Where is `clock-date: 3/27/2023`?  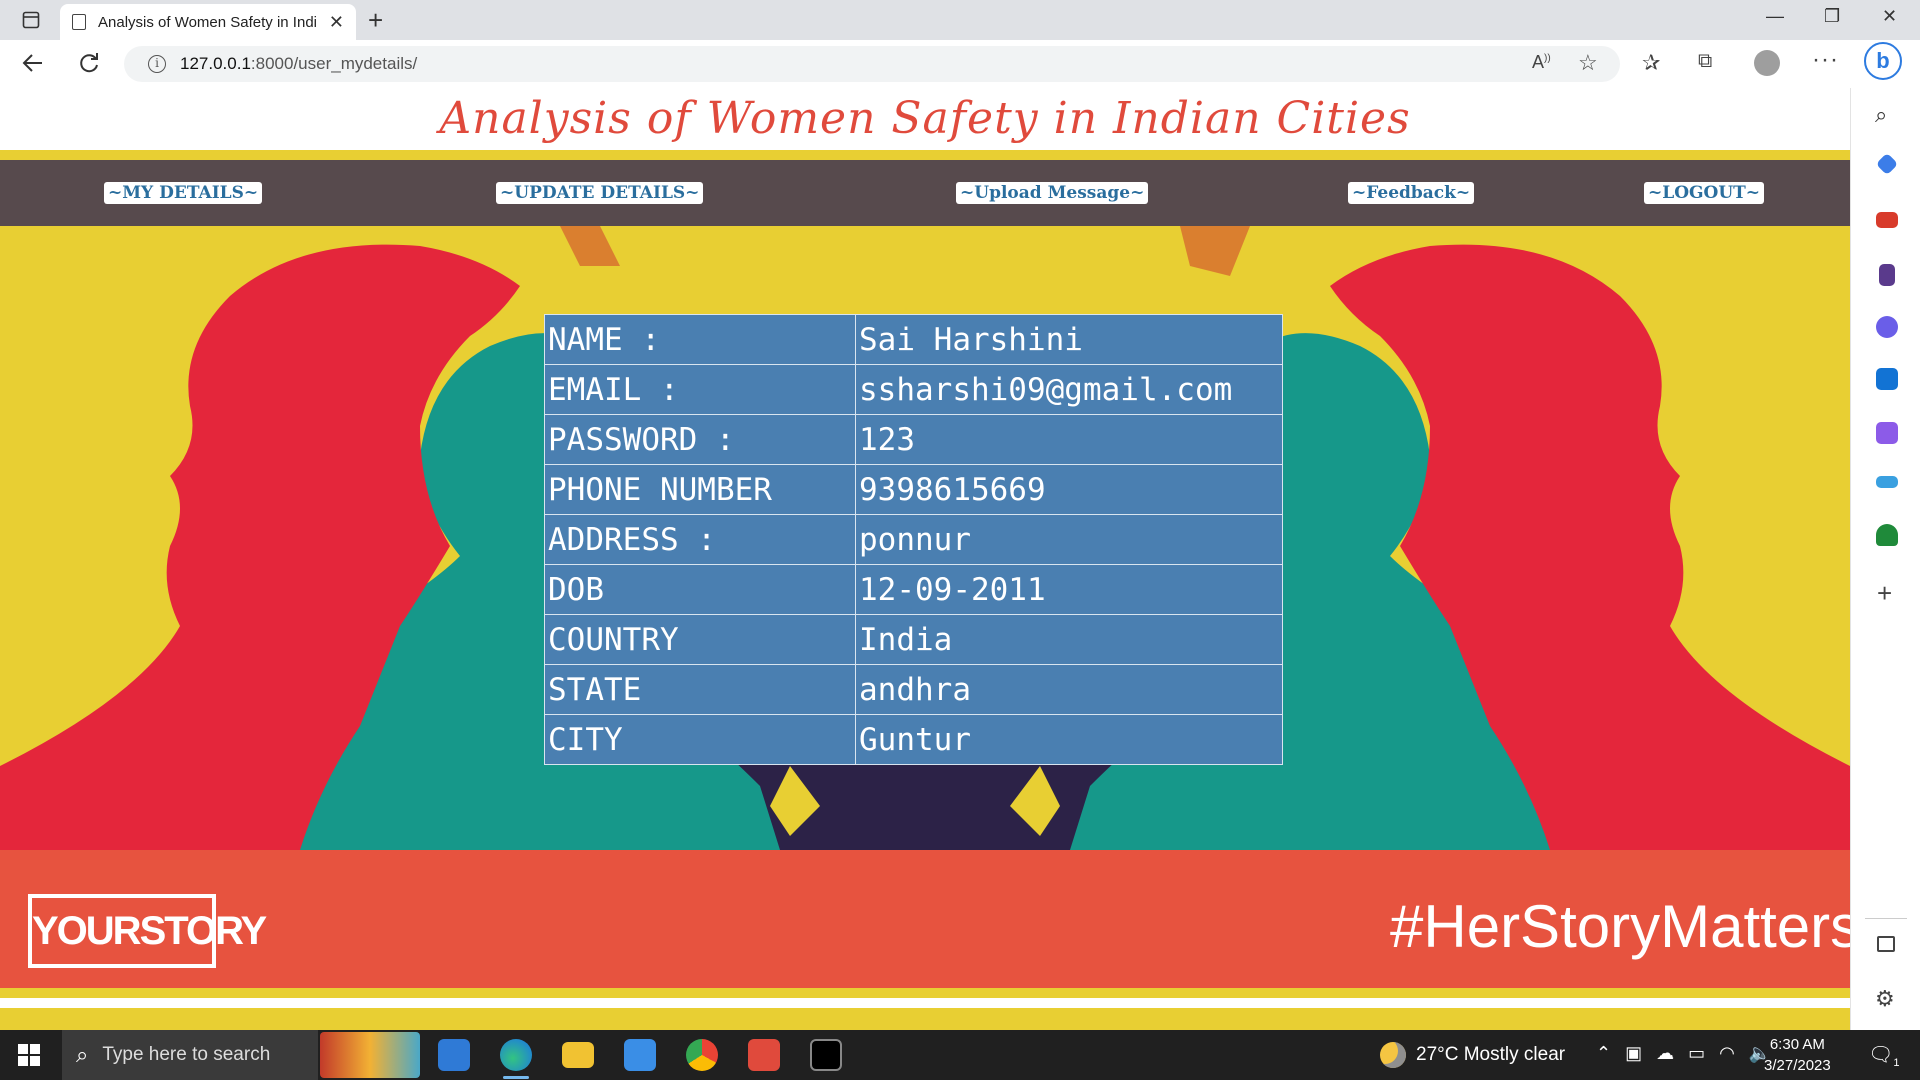 clock-date: 3/27/2023 is located at coordinates (1797, 1065).